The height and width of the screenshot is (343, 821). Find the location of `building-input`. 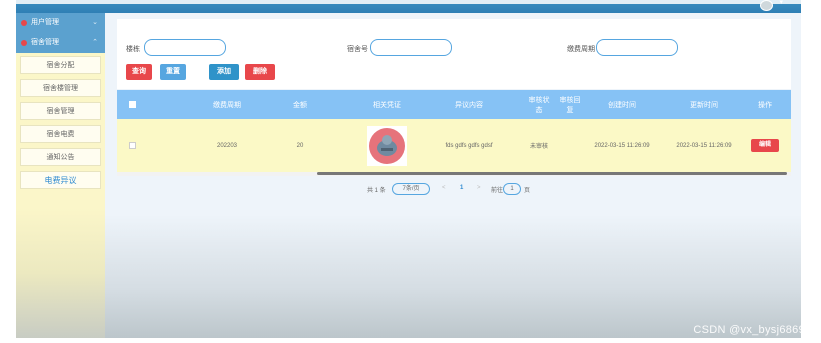

building-input is located at coordinates (185, 47).